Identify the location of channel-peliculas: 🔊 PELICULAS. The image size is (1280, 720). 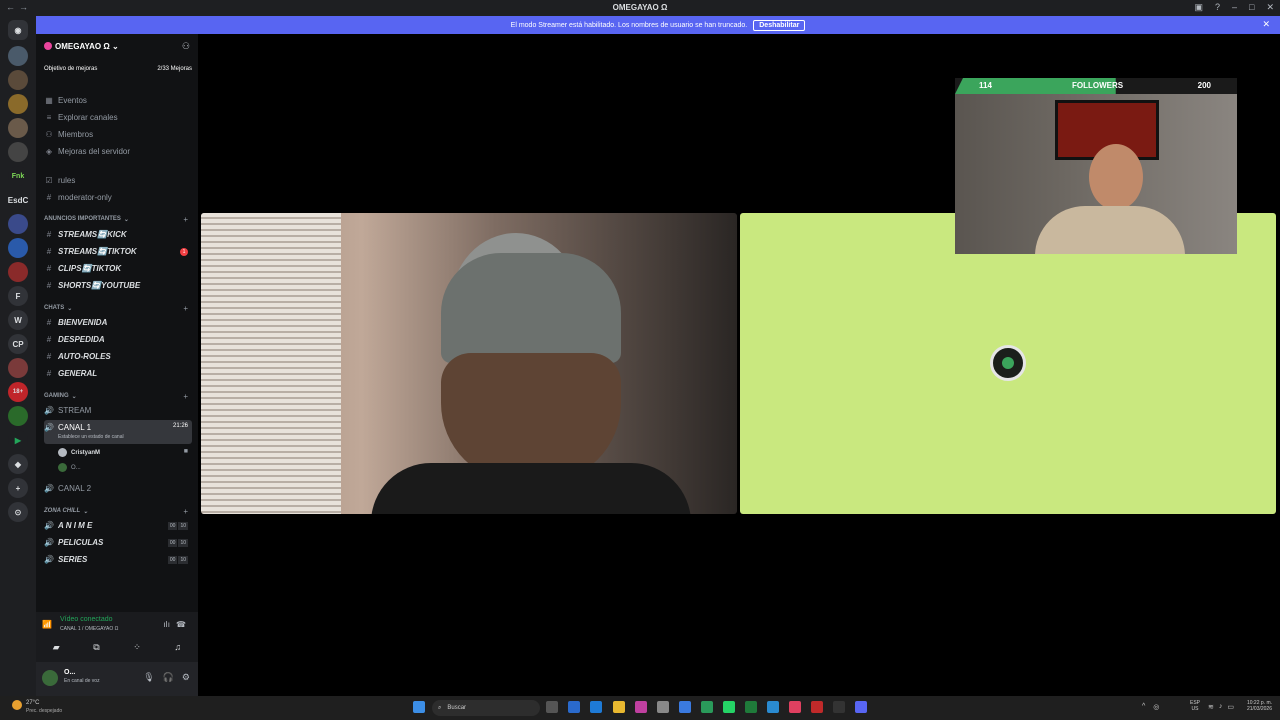
(73, 542).